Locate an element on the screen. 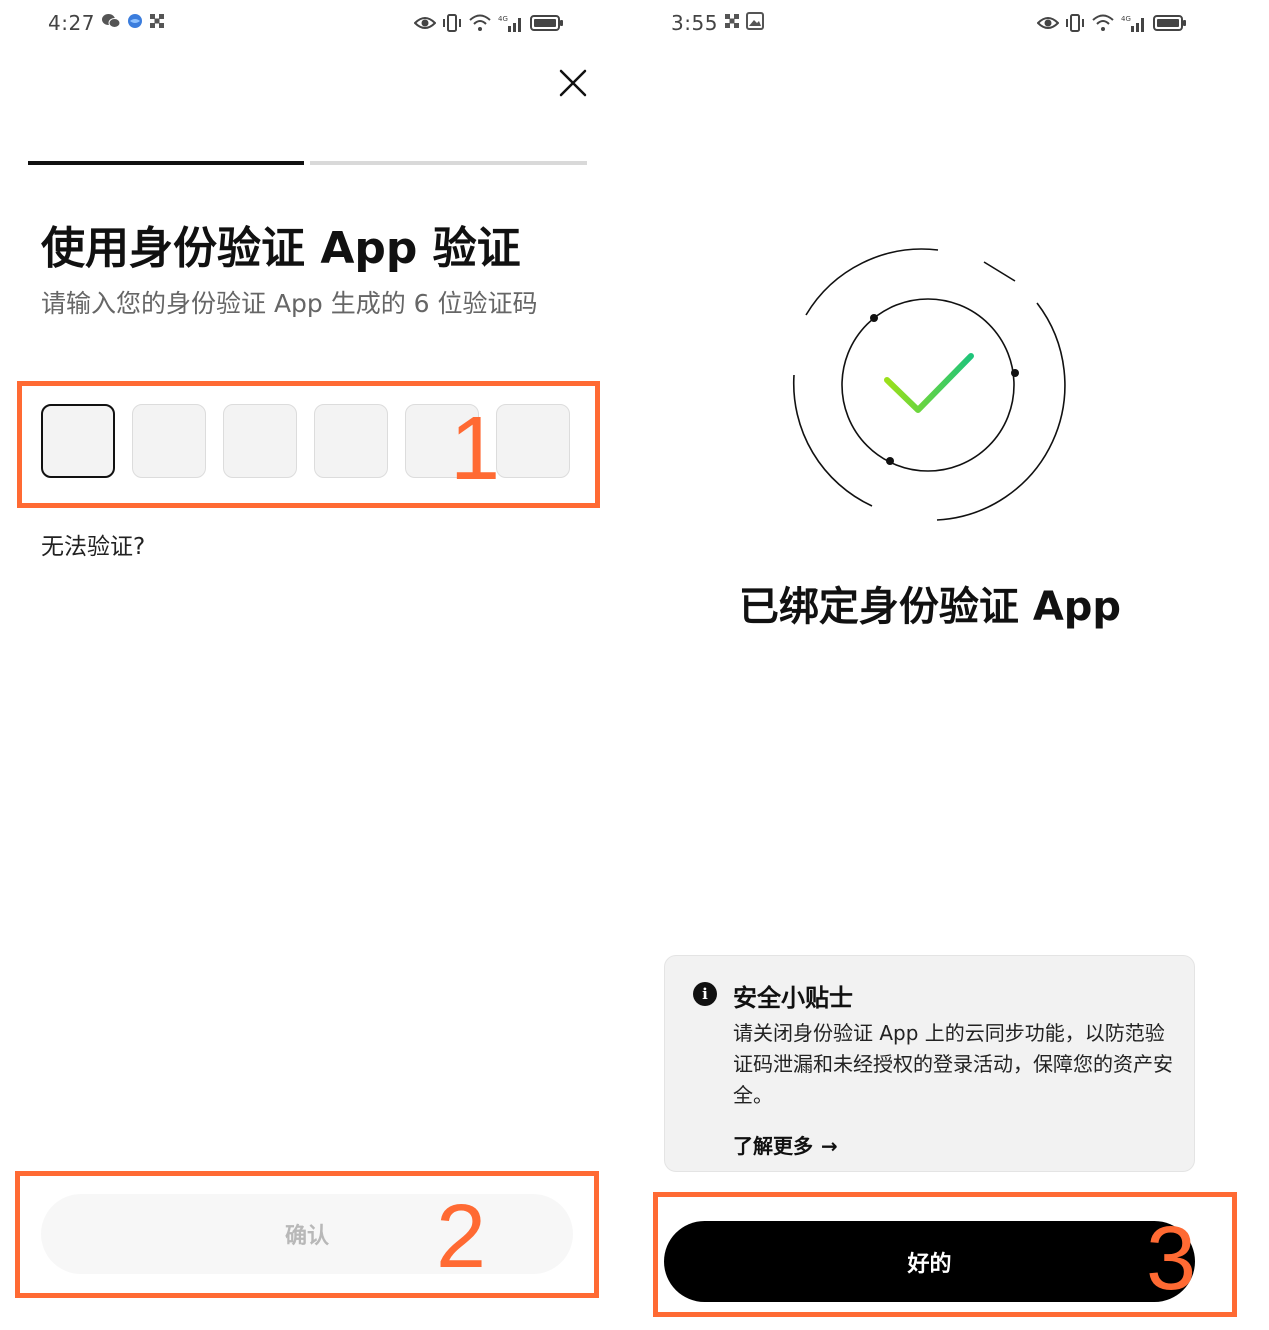 The height and width of the screenshot is (1330, 1269). status-bar-left: 4:27 is located at coordinates (106, 23).